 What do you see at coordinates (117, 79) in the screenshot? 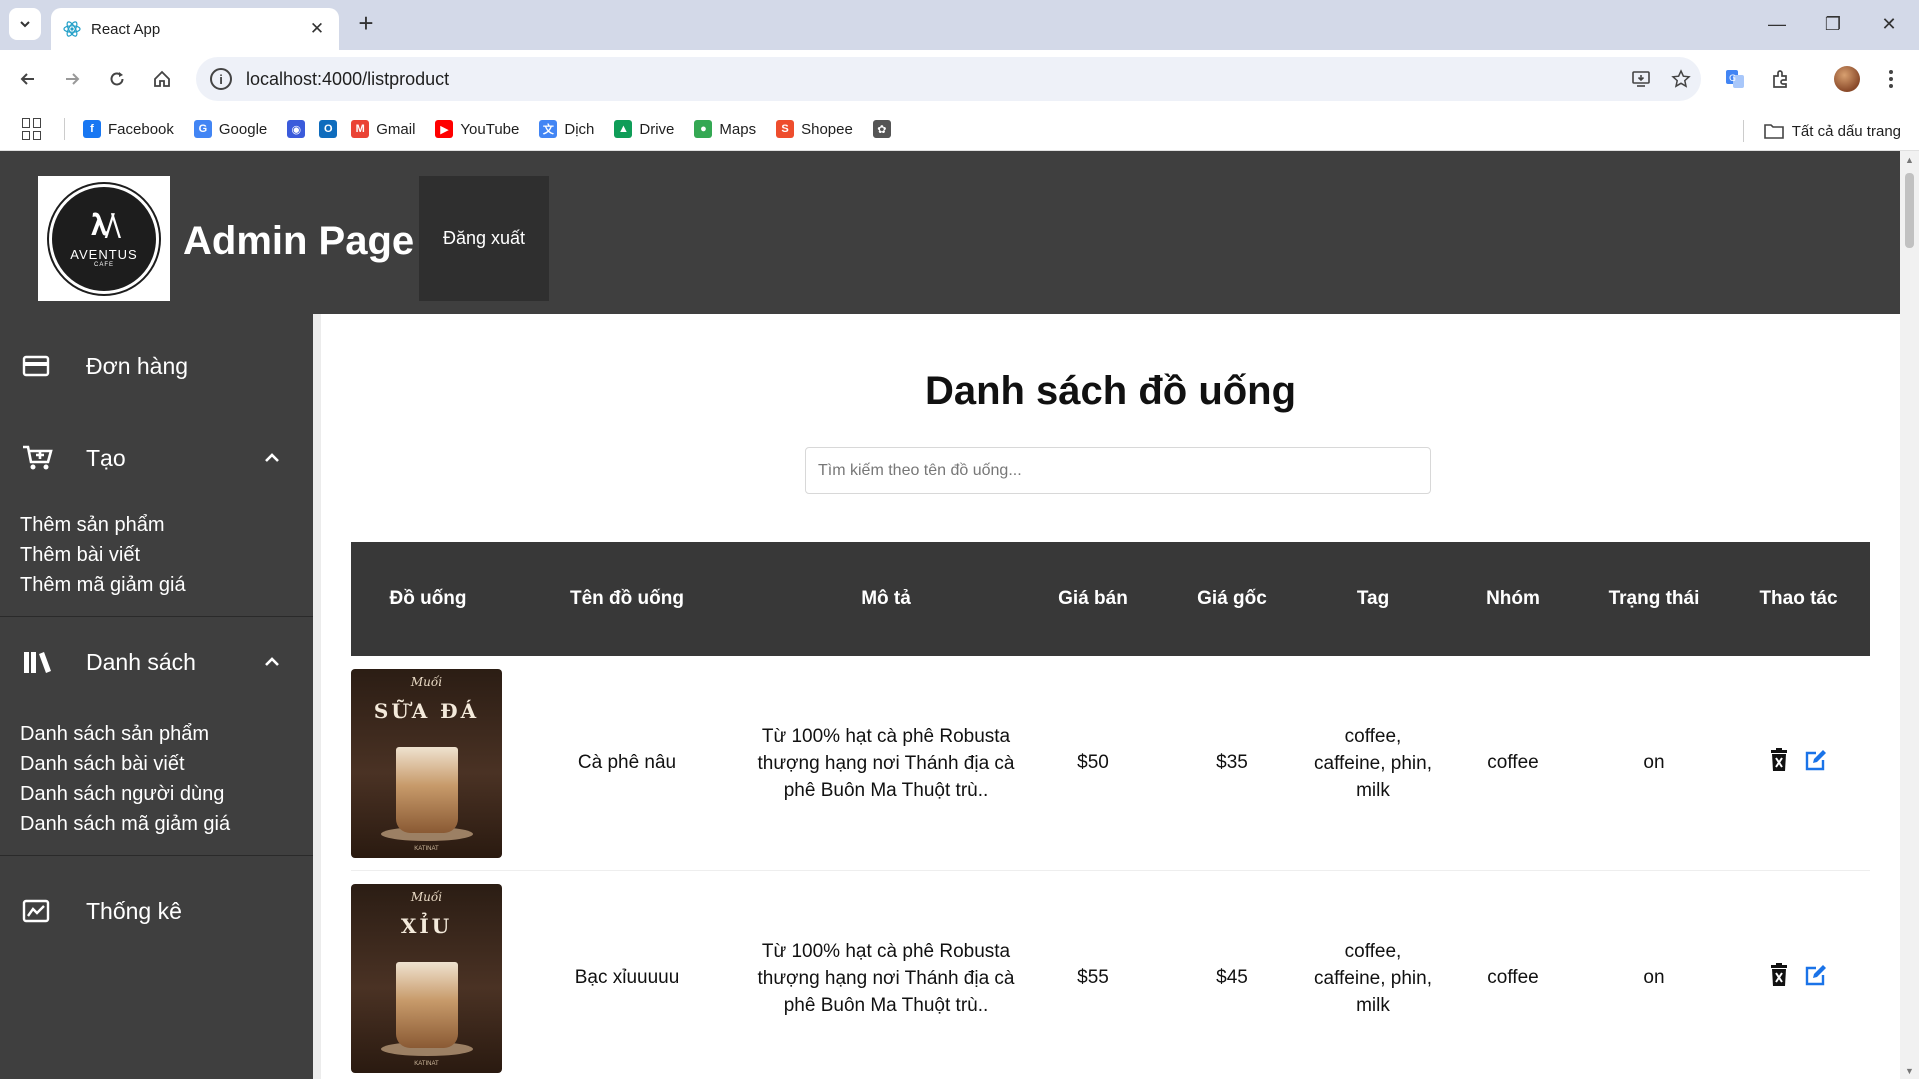
I see `reload-button` at bounding box center [117, 79].